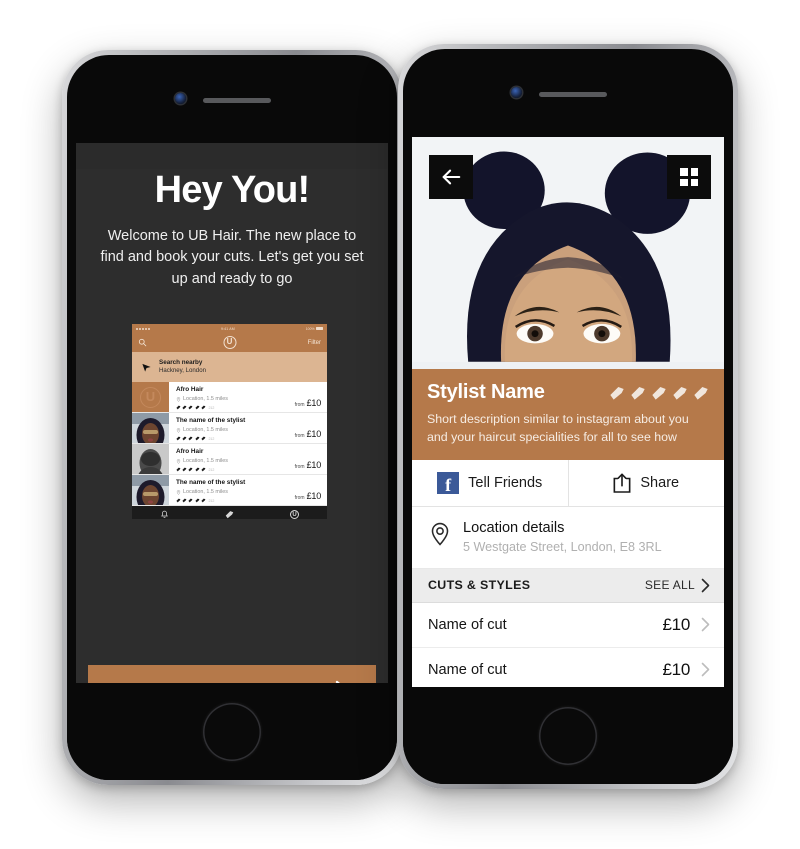  What do you see at coordinates (180, 98) in the screenshot?
I see `front-camera-icon` at bounding box center [180, 98].